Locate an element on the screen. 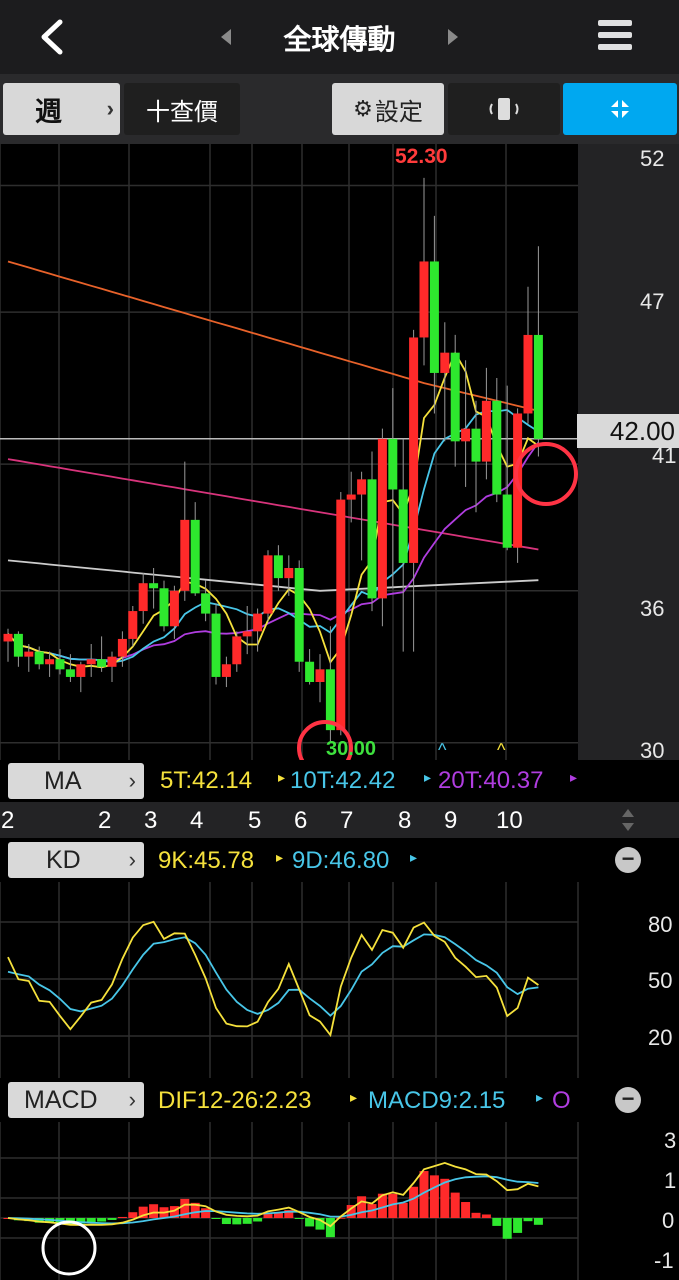  date-axis-label: 10 is located at coordinates (509, 820).